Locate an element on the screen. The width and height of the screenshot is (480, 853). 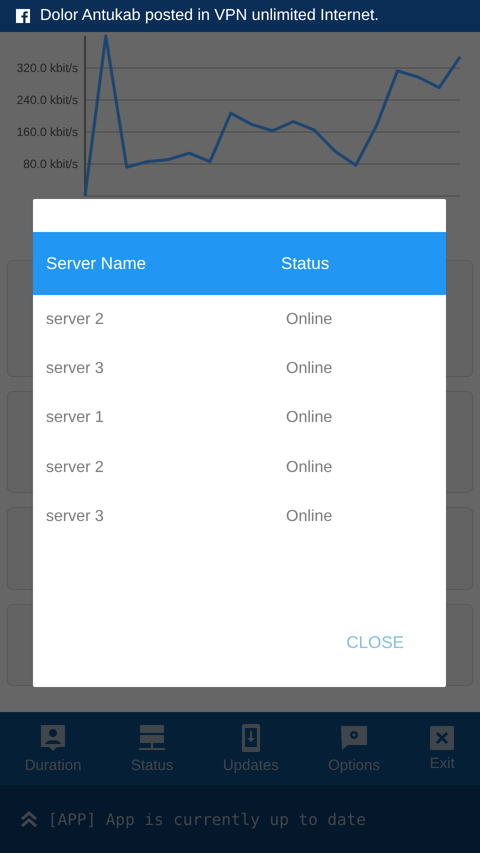
axis-label: 320.0 kbit/s is located at coordinates (47, 68).